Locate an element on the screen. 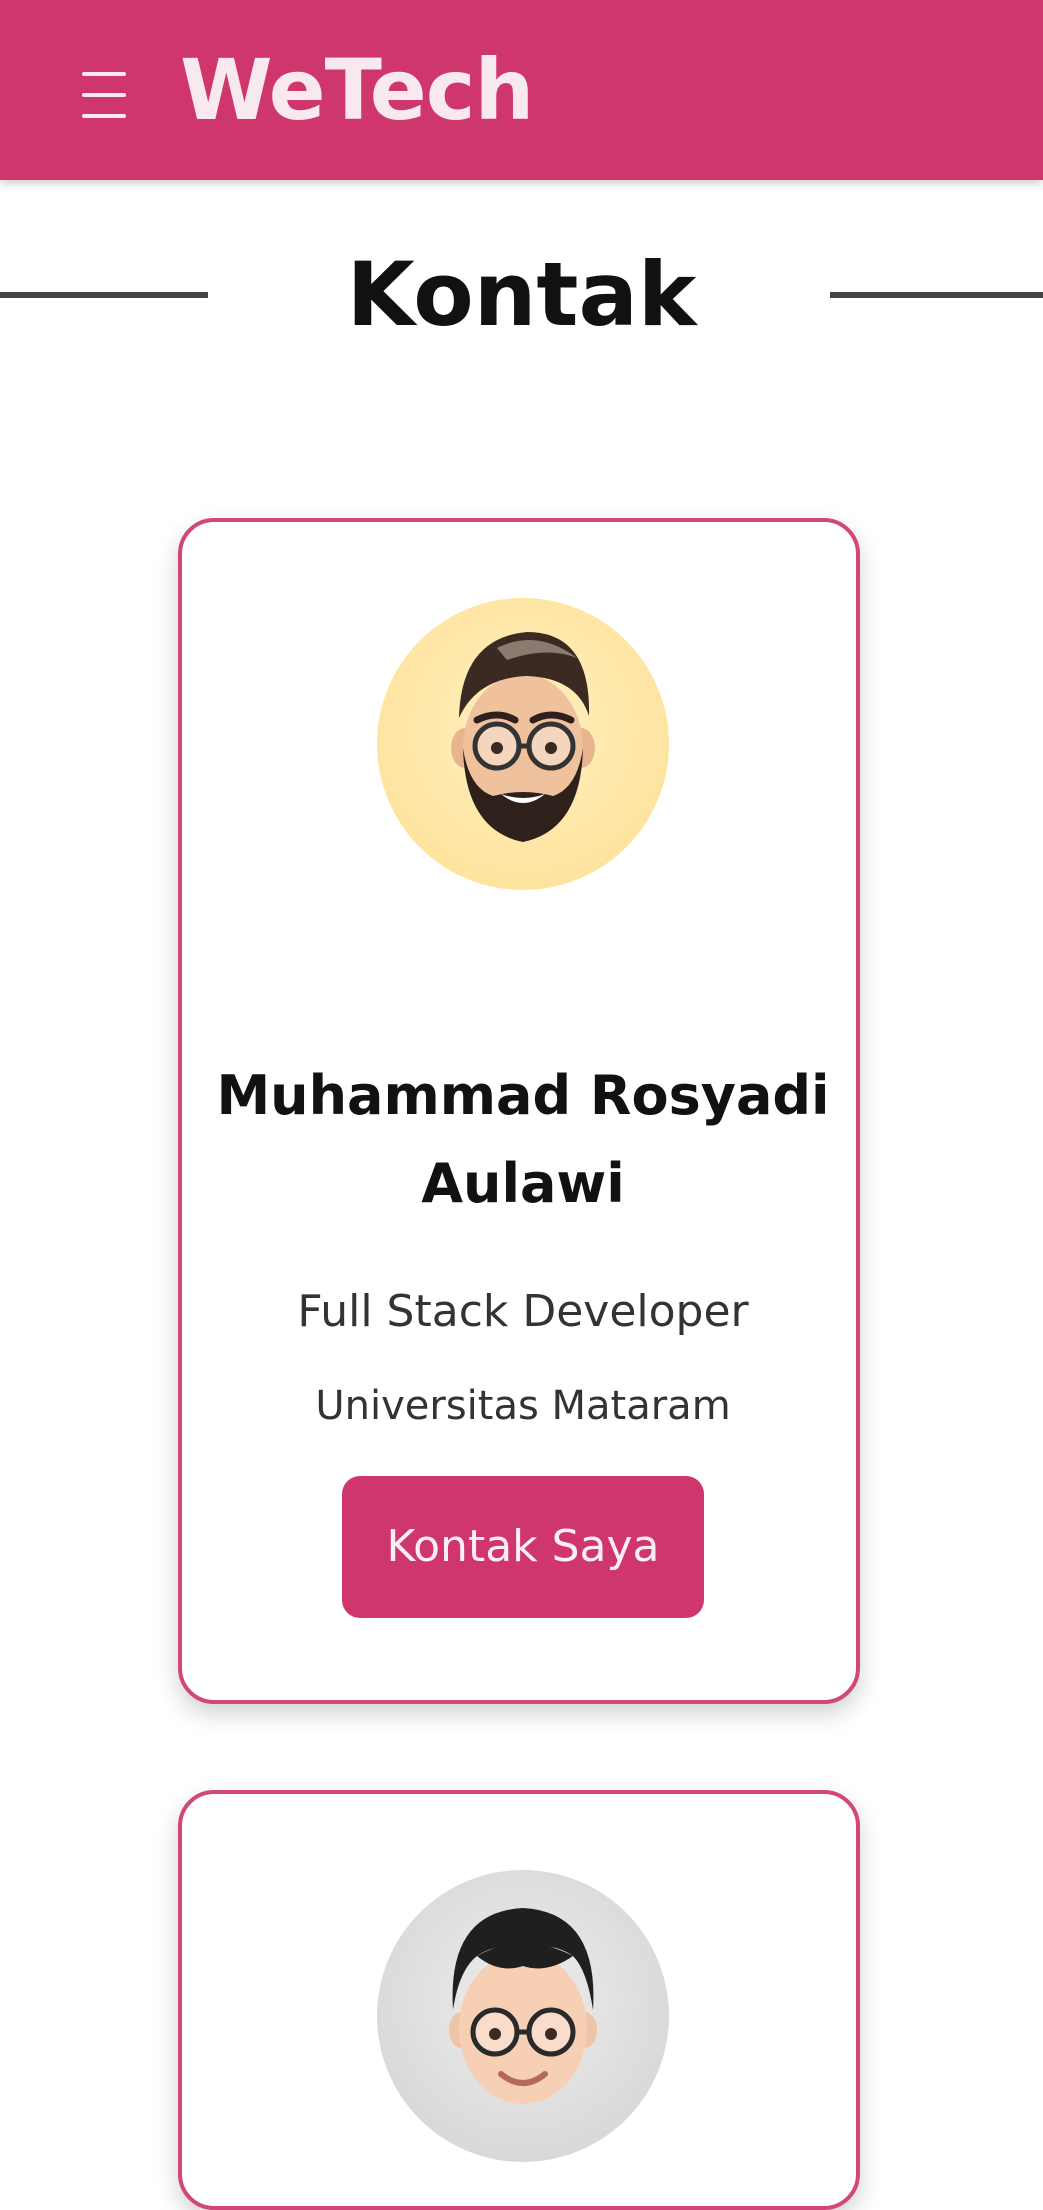 This screenshot has height=2210, width=1043. hamburger-menu-icon is located at coordinates (105, 95).